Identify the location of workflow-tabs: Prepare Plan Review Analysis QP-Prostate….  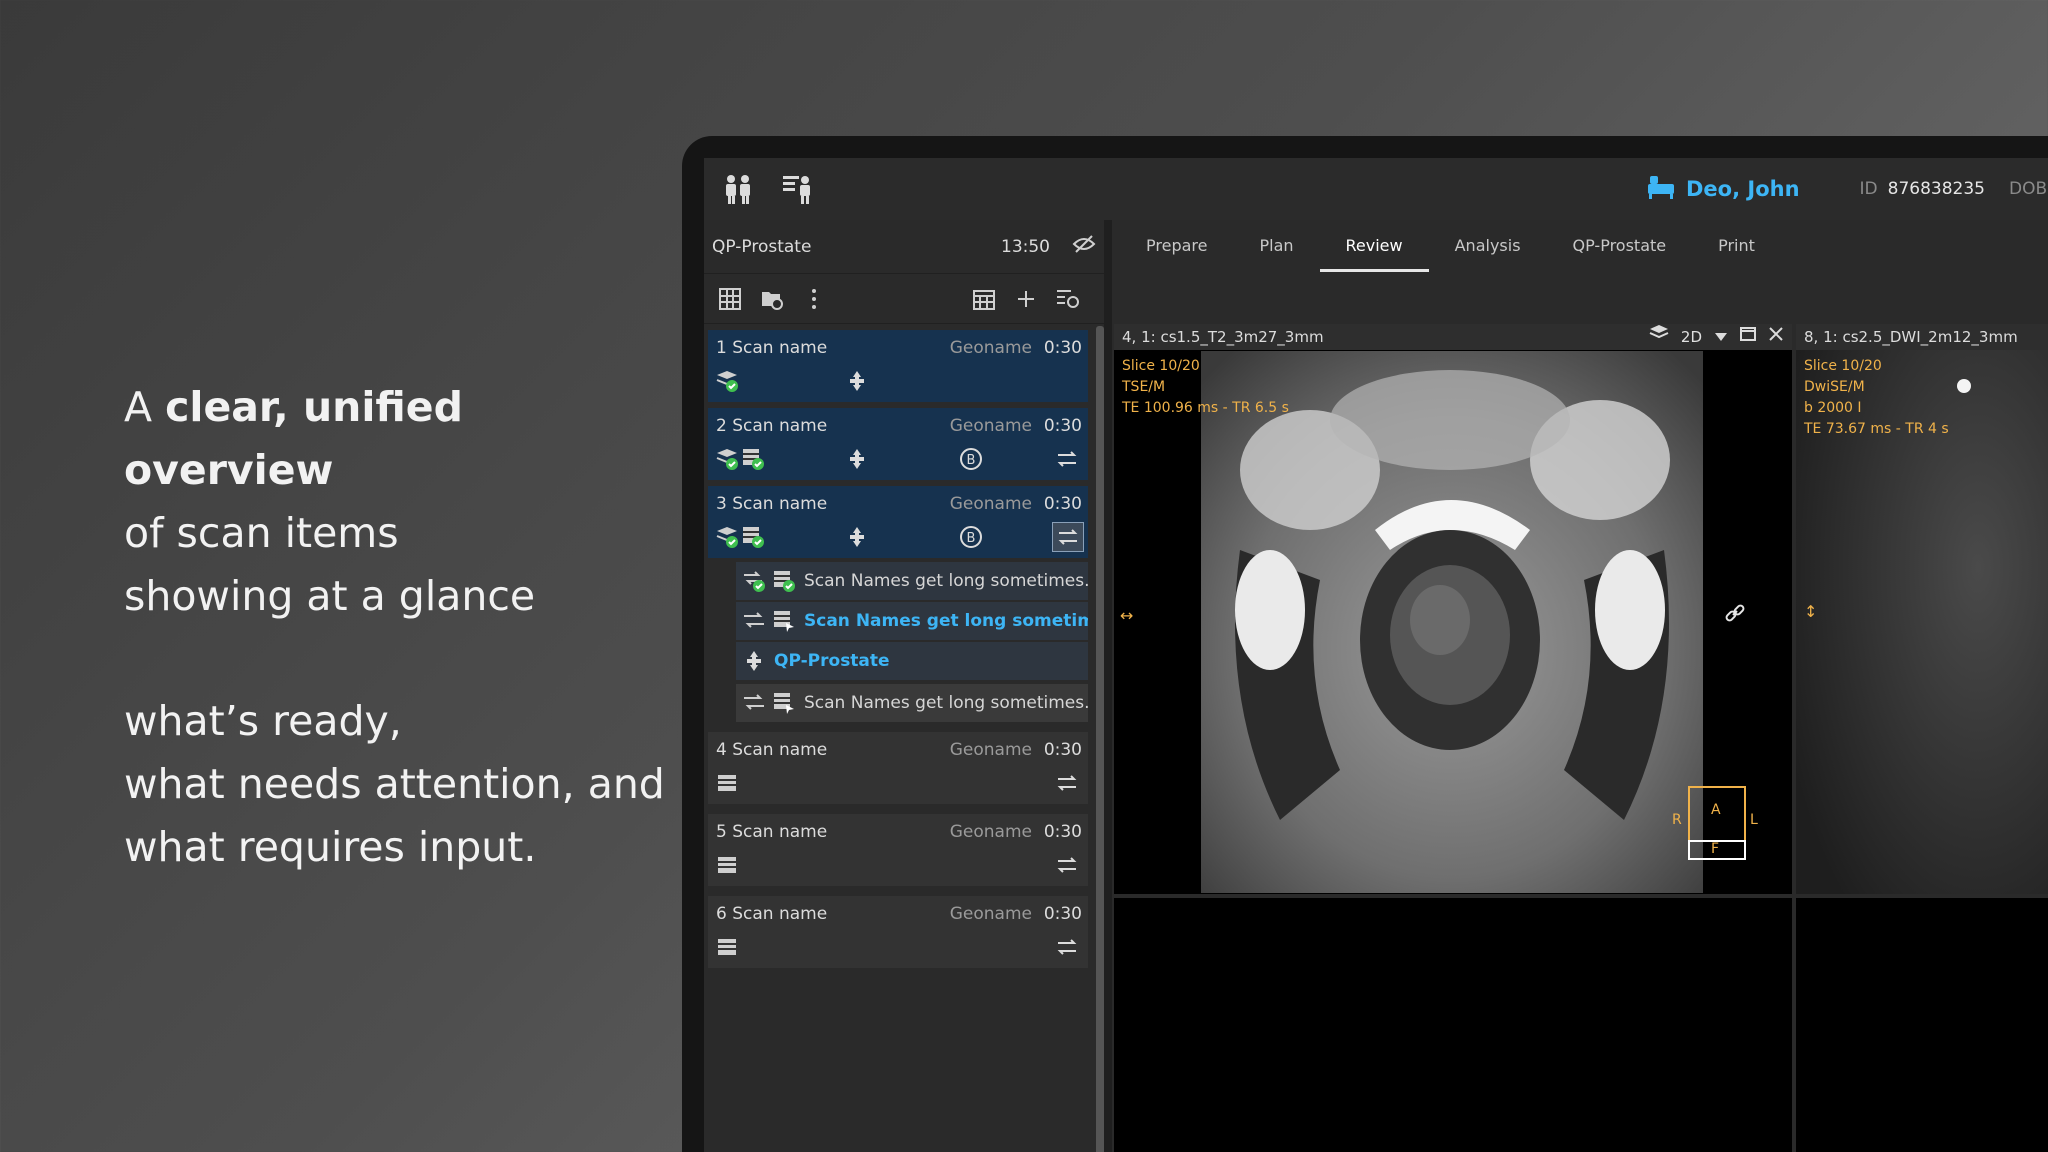
(1580, 246).